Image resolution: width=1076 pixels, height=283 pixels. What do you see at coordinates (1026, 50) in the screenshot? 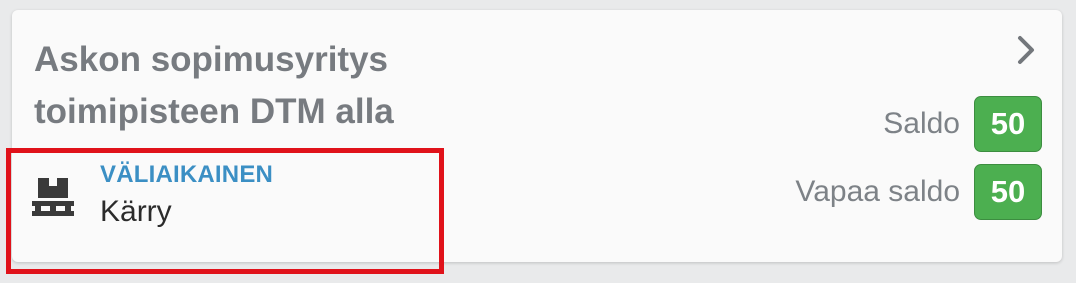
I see `chevron-right-icon` at bounding box center [1026, 50].